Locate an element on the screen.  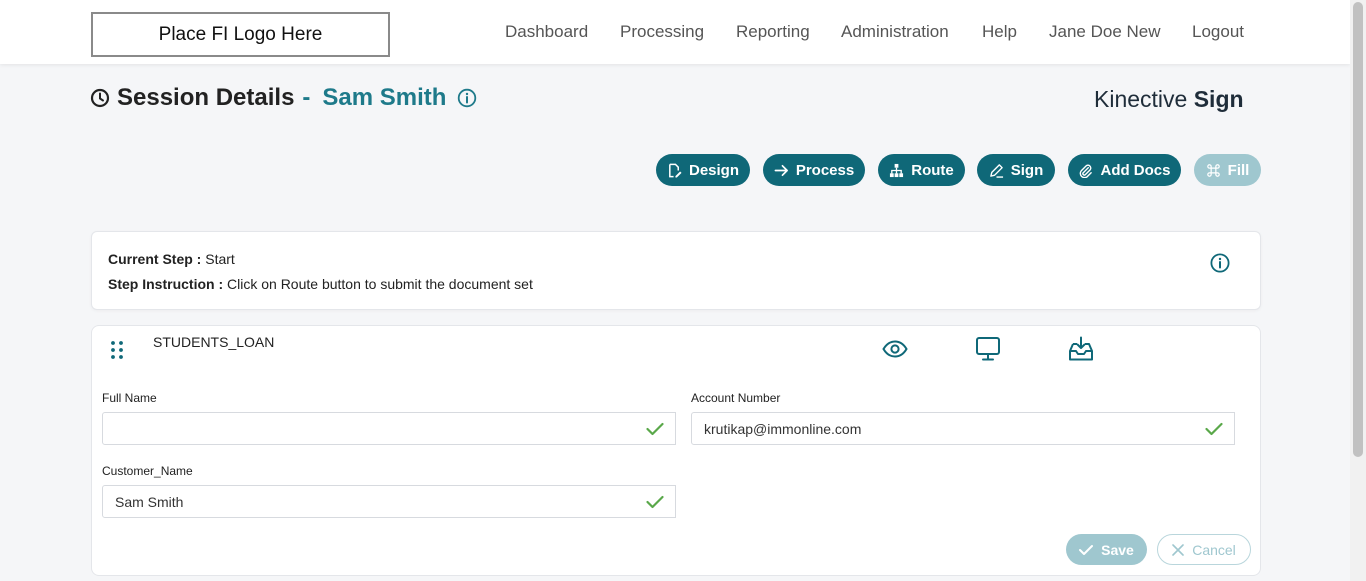
current-step: Current Step : Start is located at coordinates (171, 259).